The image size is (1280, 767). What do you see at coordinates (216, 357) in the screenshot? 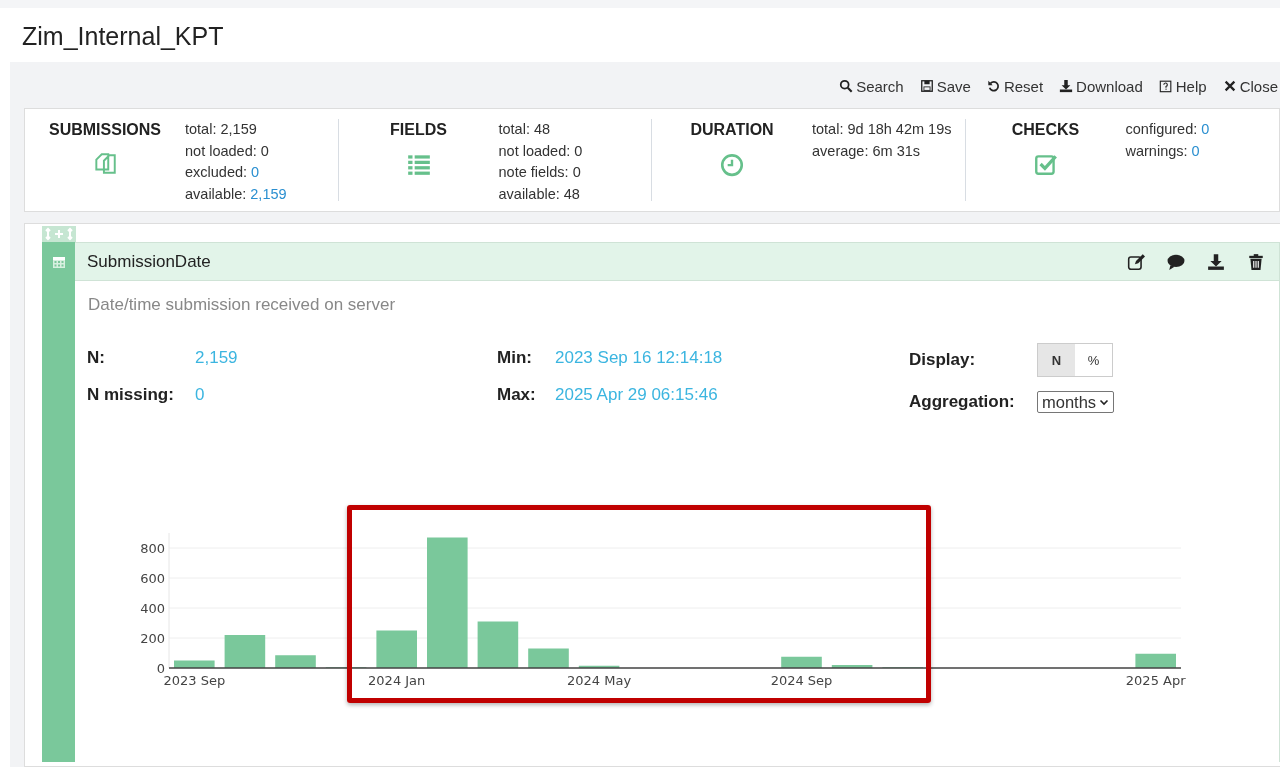
I see `stat-value: 2,159` at bounding box center [216, 357].